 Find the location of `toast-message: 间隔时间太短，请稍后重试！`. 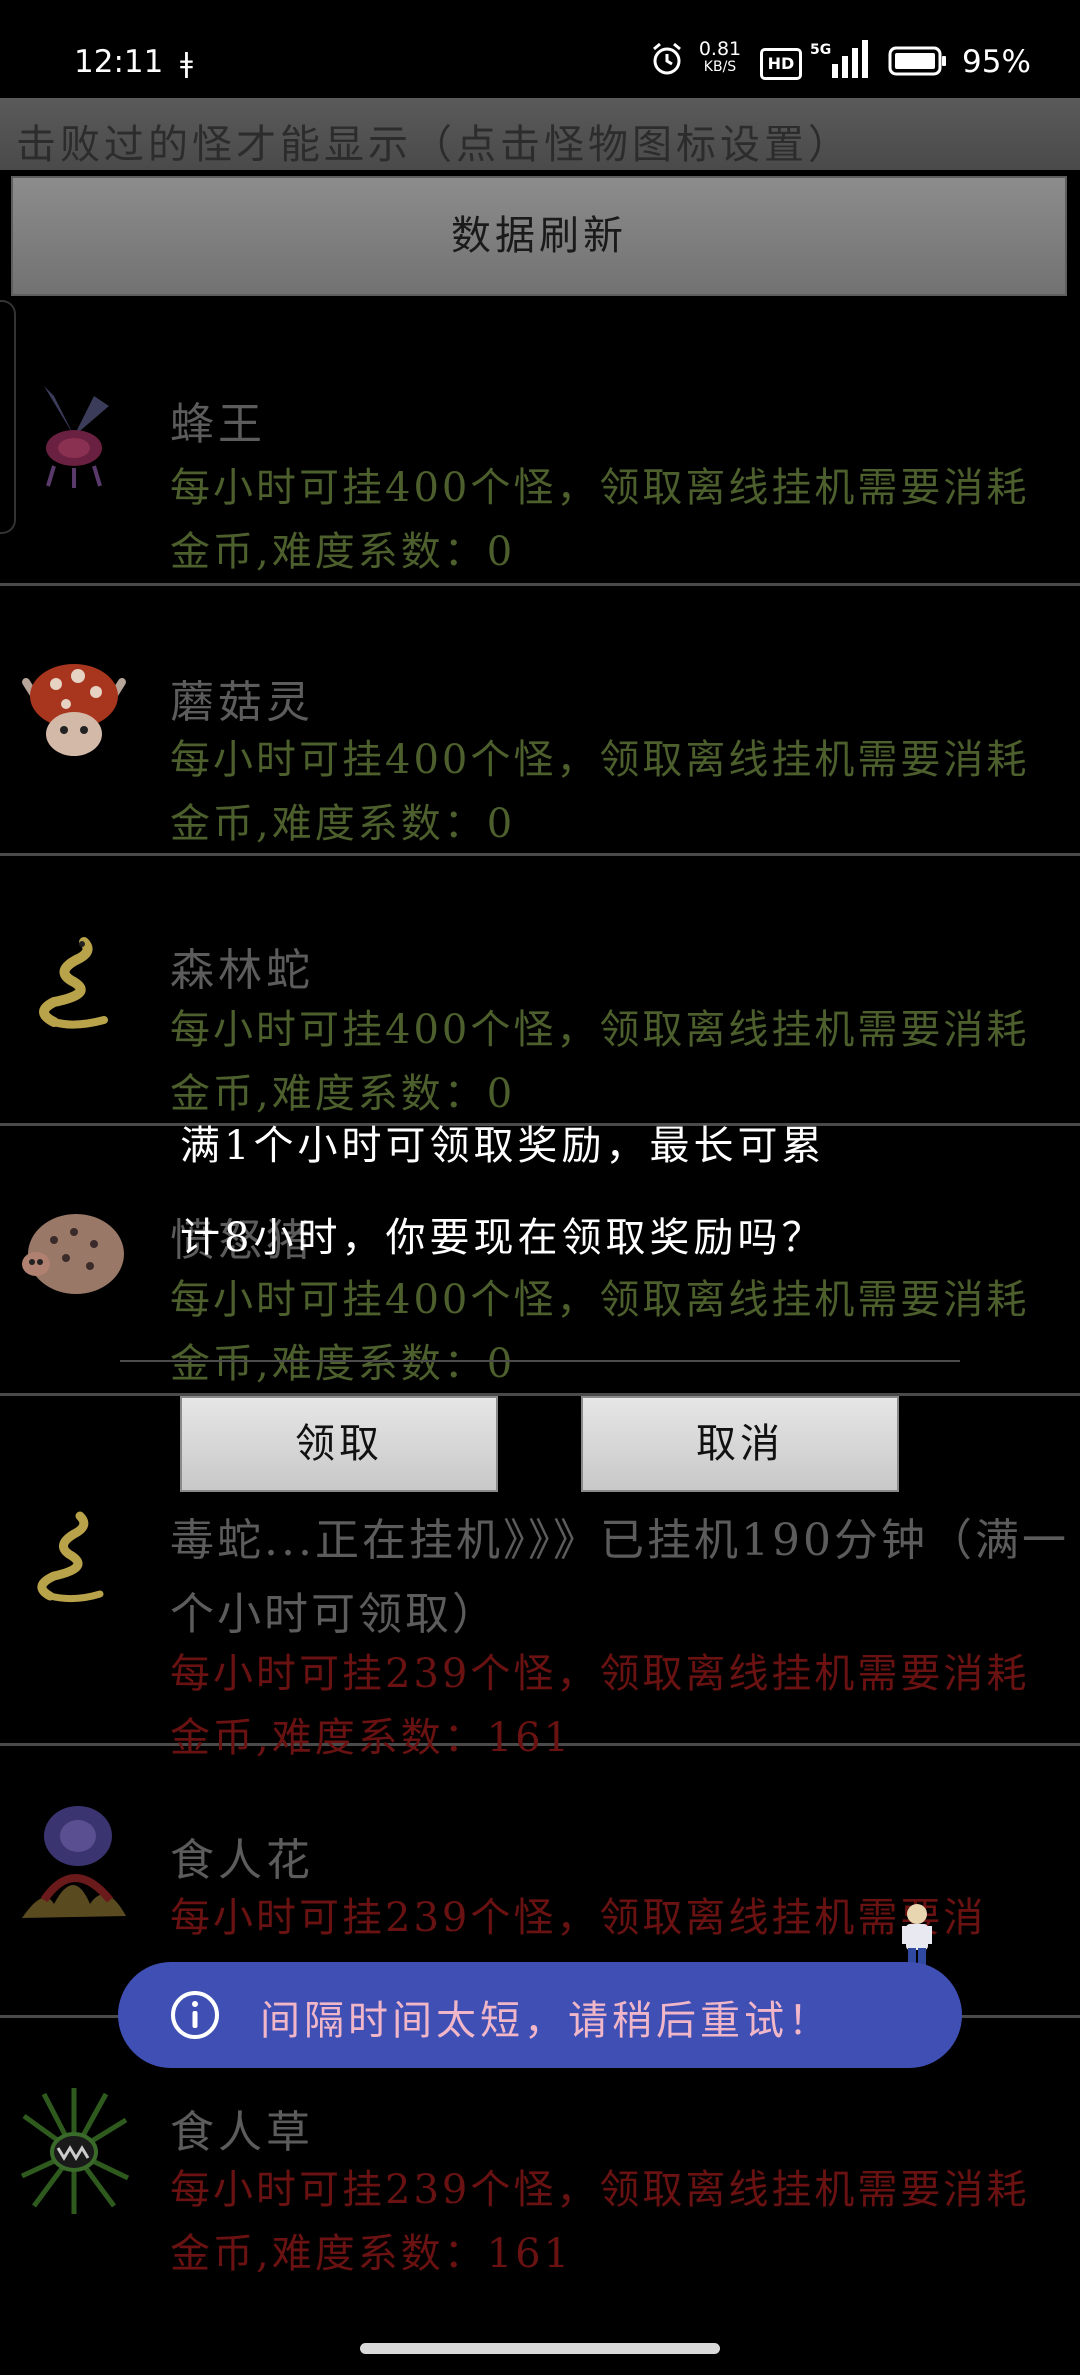

toast-message: 间隔时间太短，请稍后重试！ is located at coordinates (546, 2021).